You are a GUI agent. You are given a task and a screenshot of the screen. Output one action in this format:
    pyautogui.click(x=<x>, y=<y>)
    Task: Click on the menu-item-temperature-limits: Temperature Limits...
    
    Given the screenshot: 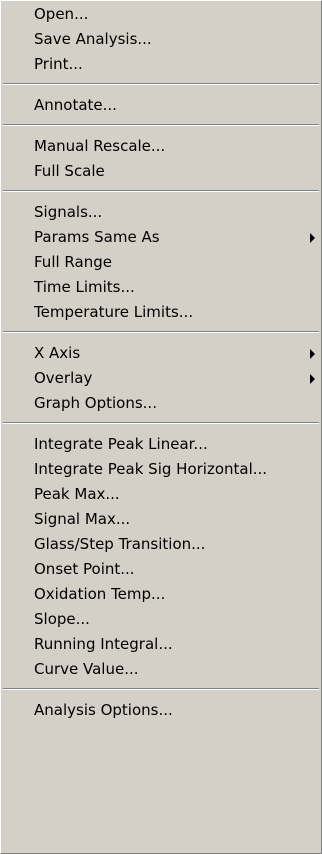 What is the action you would take?
    pyautogui.click(x=161, y=312)
    